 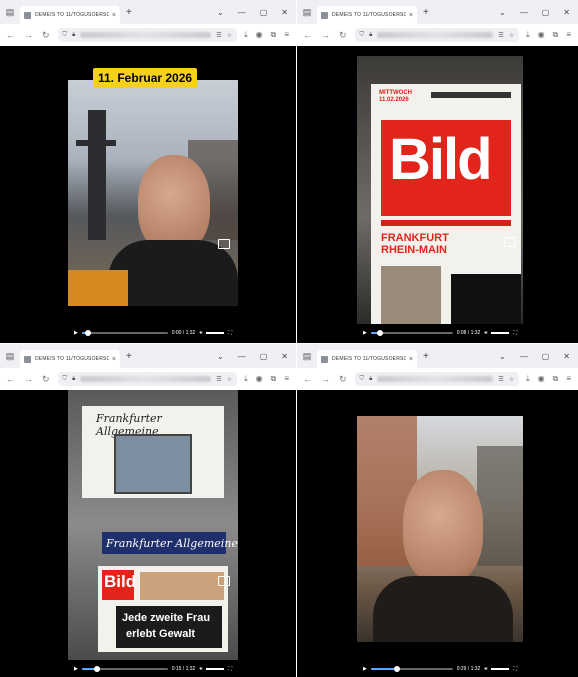 I want to click on headline-2: erlebt Gewalt, so click(x=161, y=634).